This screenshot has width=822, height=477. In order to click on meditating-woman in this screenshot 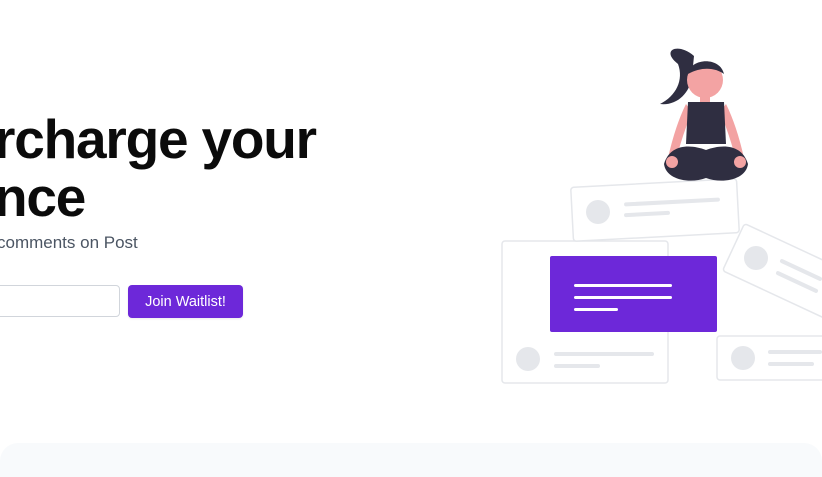, I will do `click(704, 114)`.